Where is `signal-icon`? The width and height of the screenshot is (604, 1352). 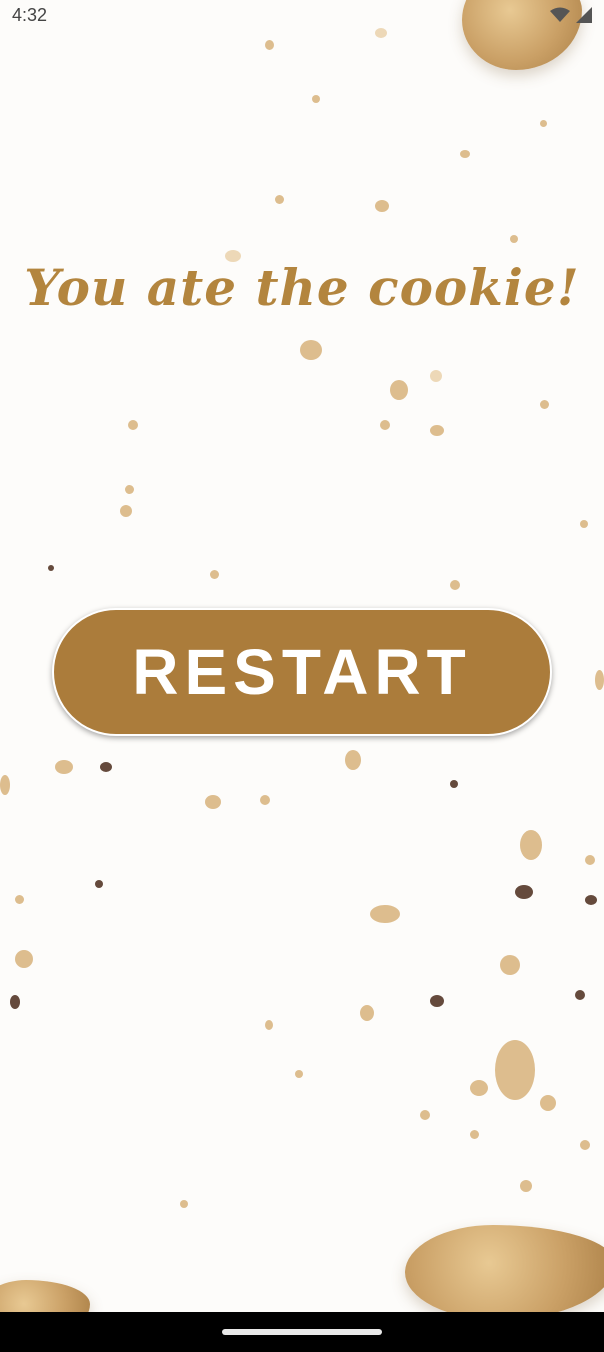
signal-icon is located at coordinates (584, 15).